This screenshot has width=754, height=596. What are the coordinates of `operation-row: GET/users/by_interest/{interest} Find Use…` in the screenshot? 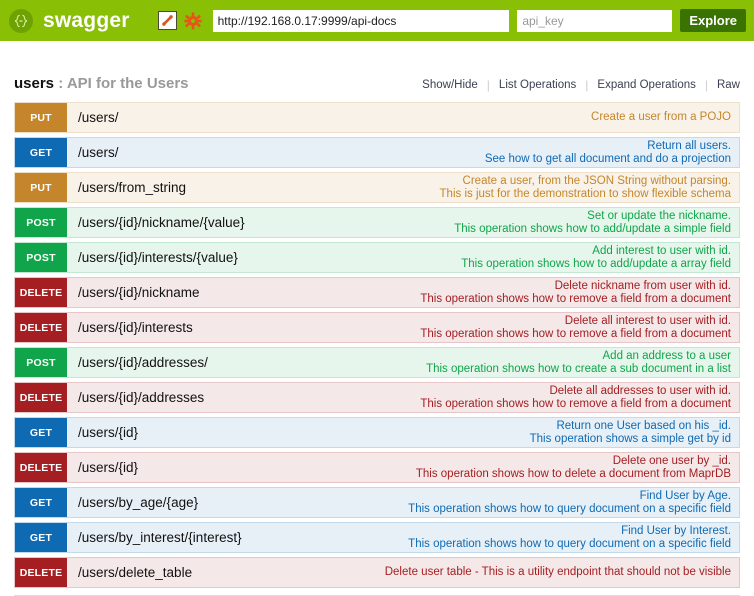 It's located at (377, 537).